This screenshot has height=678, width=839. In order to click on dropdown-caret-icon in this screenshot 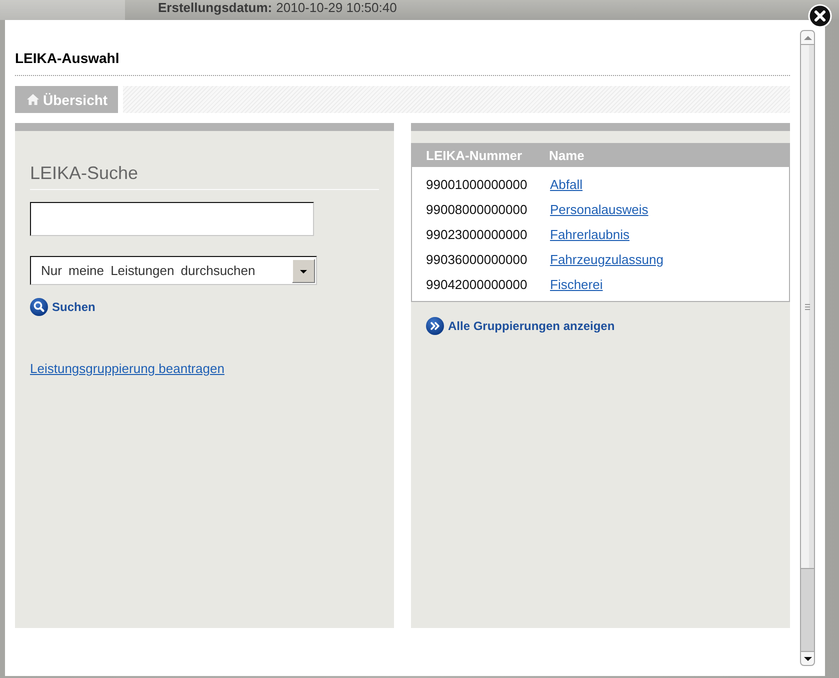, I will do `click(303, 270)`.